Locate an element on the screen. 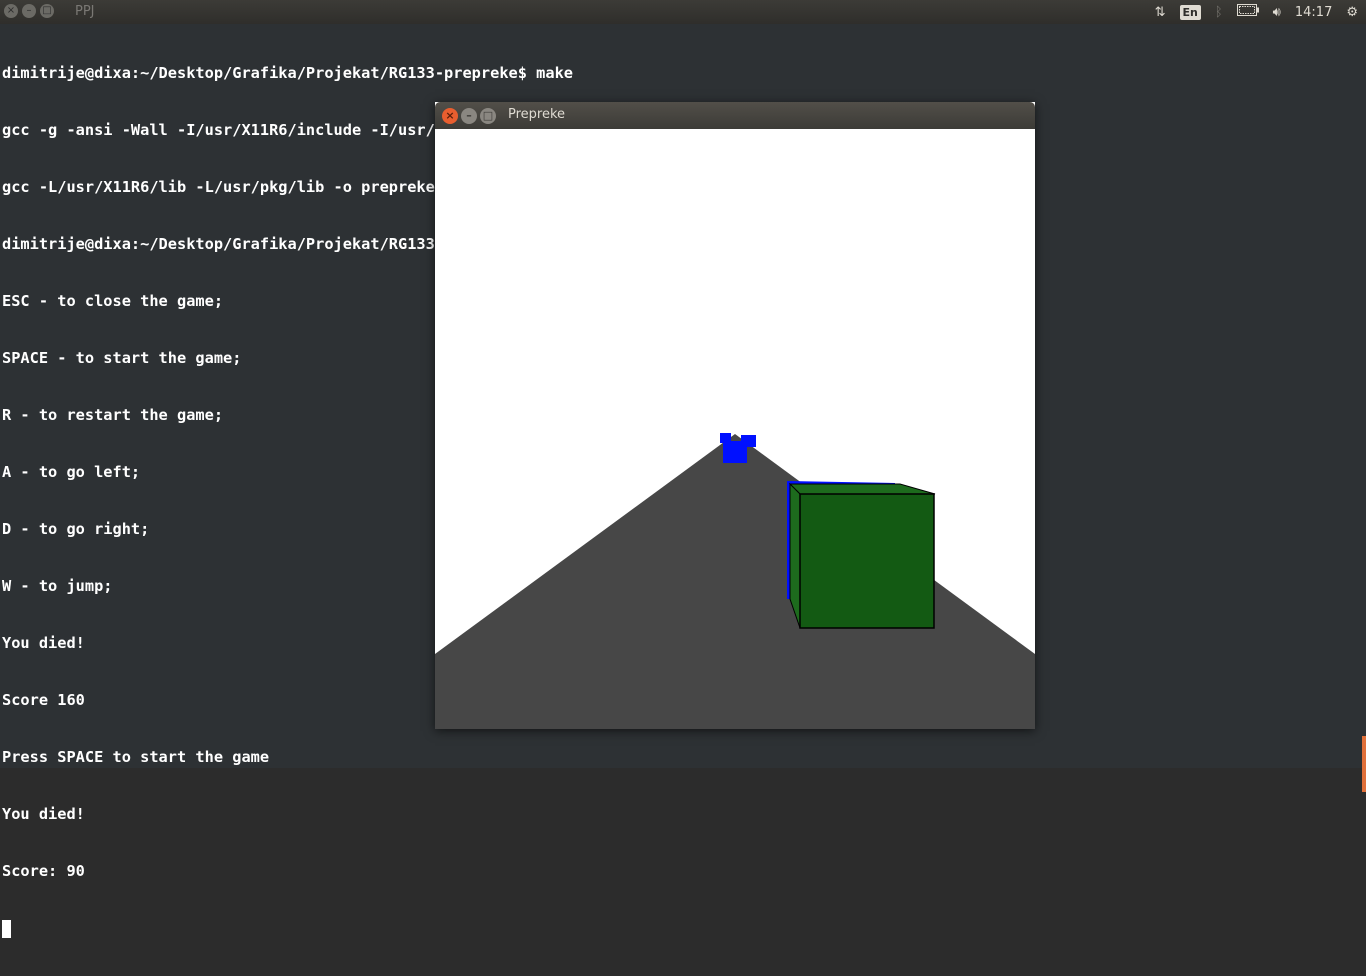 The height and width of the screenshot is (976, 1366). obstacle-front is located at coordinates (867, 561).